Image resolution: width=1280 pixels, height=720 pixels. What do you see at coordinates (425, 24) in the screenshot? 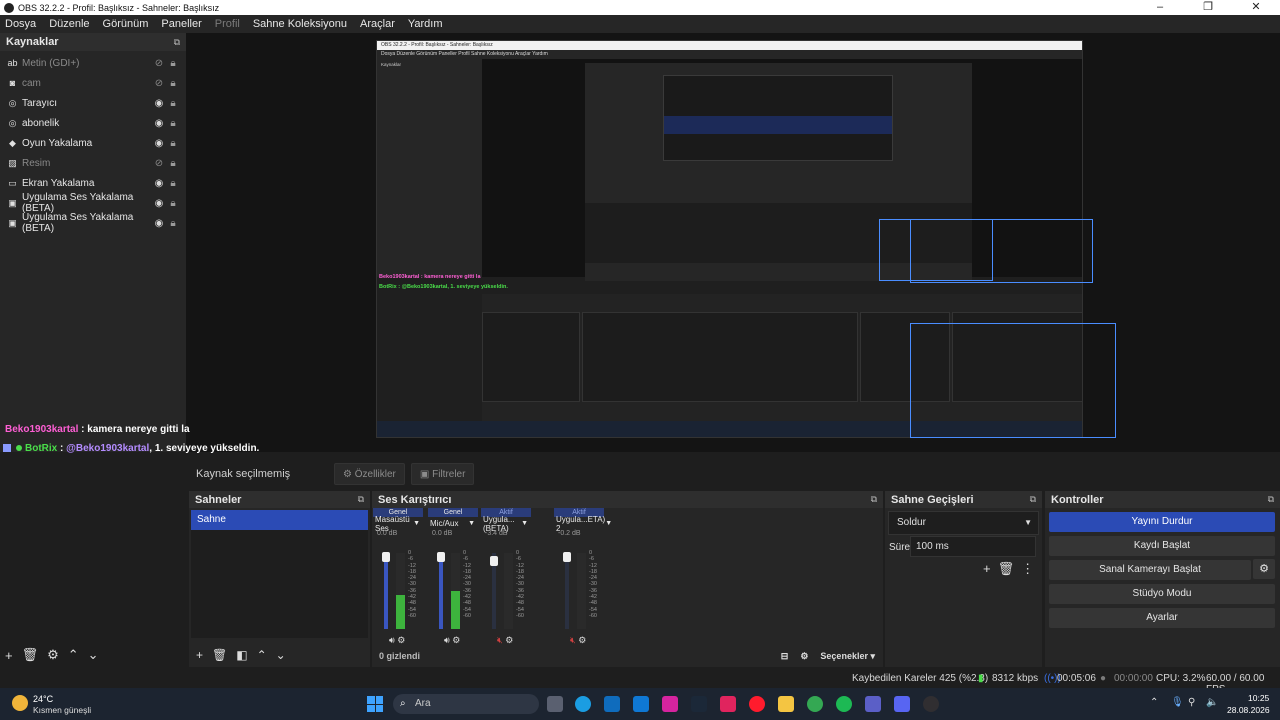
I see `menu-help: Yardım` at bounding box center [425, 24].